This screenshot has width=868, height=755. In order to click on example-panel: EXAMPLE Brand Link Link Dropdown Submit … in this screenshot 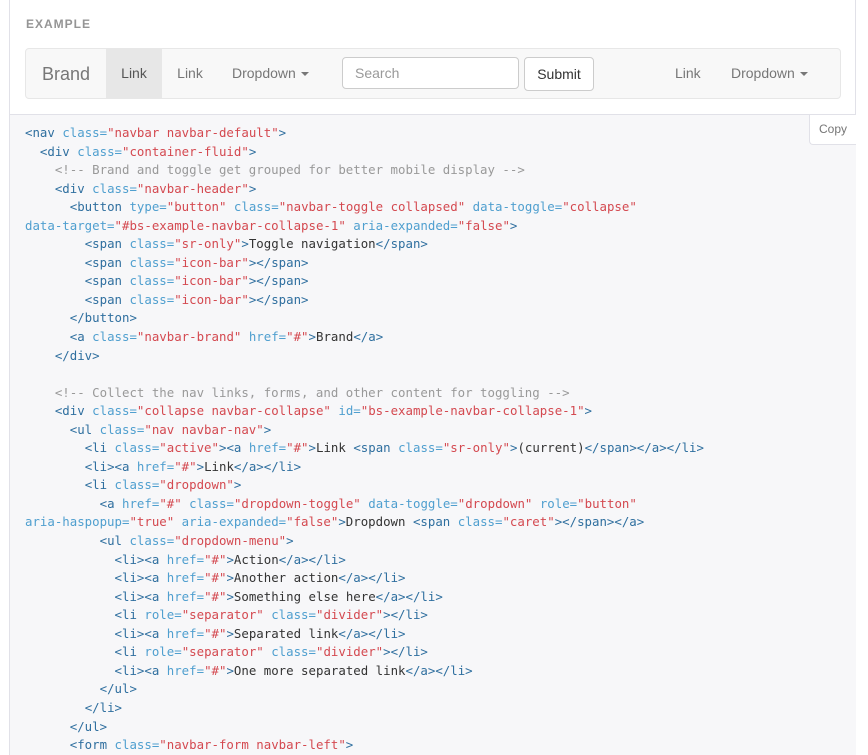, I will do `click(432, 57)`.